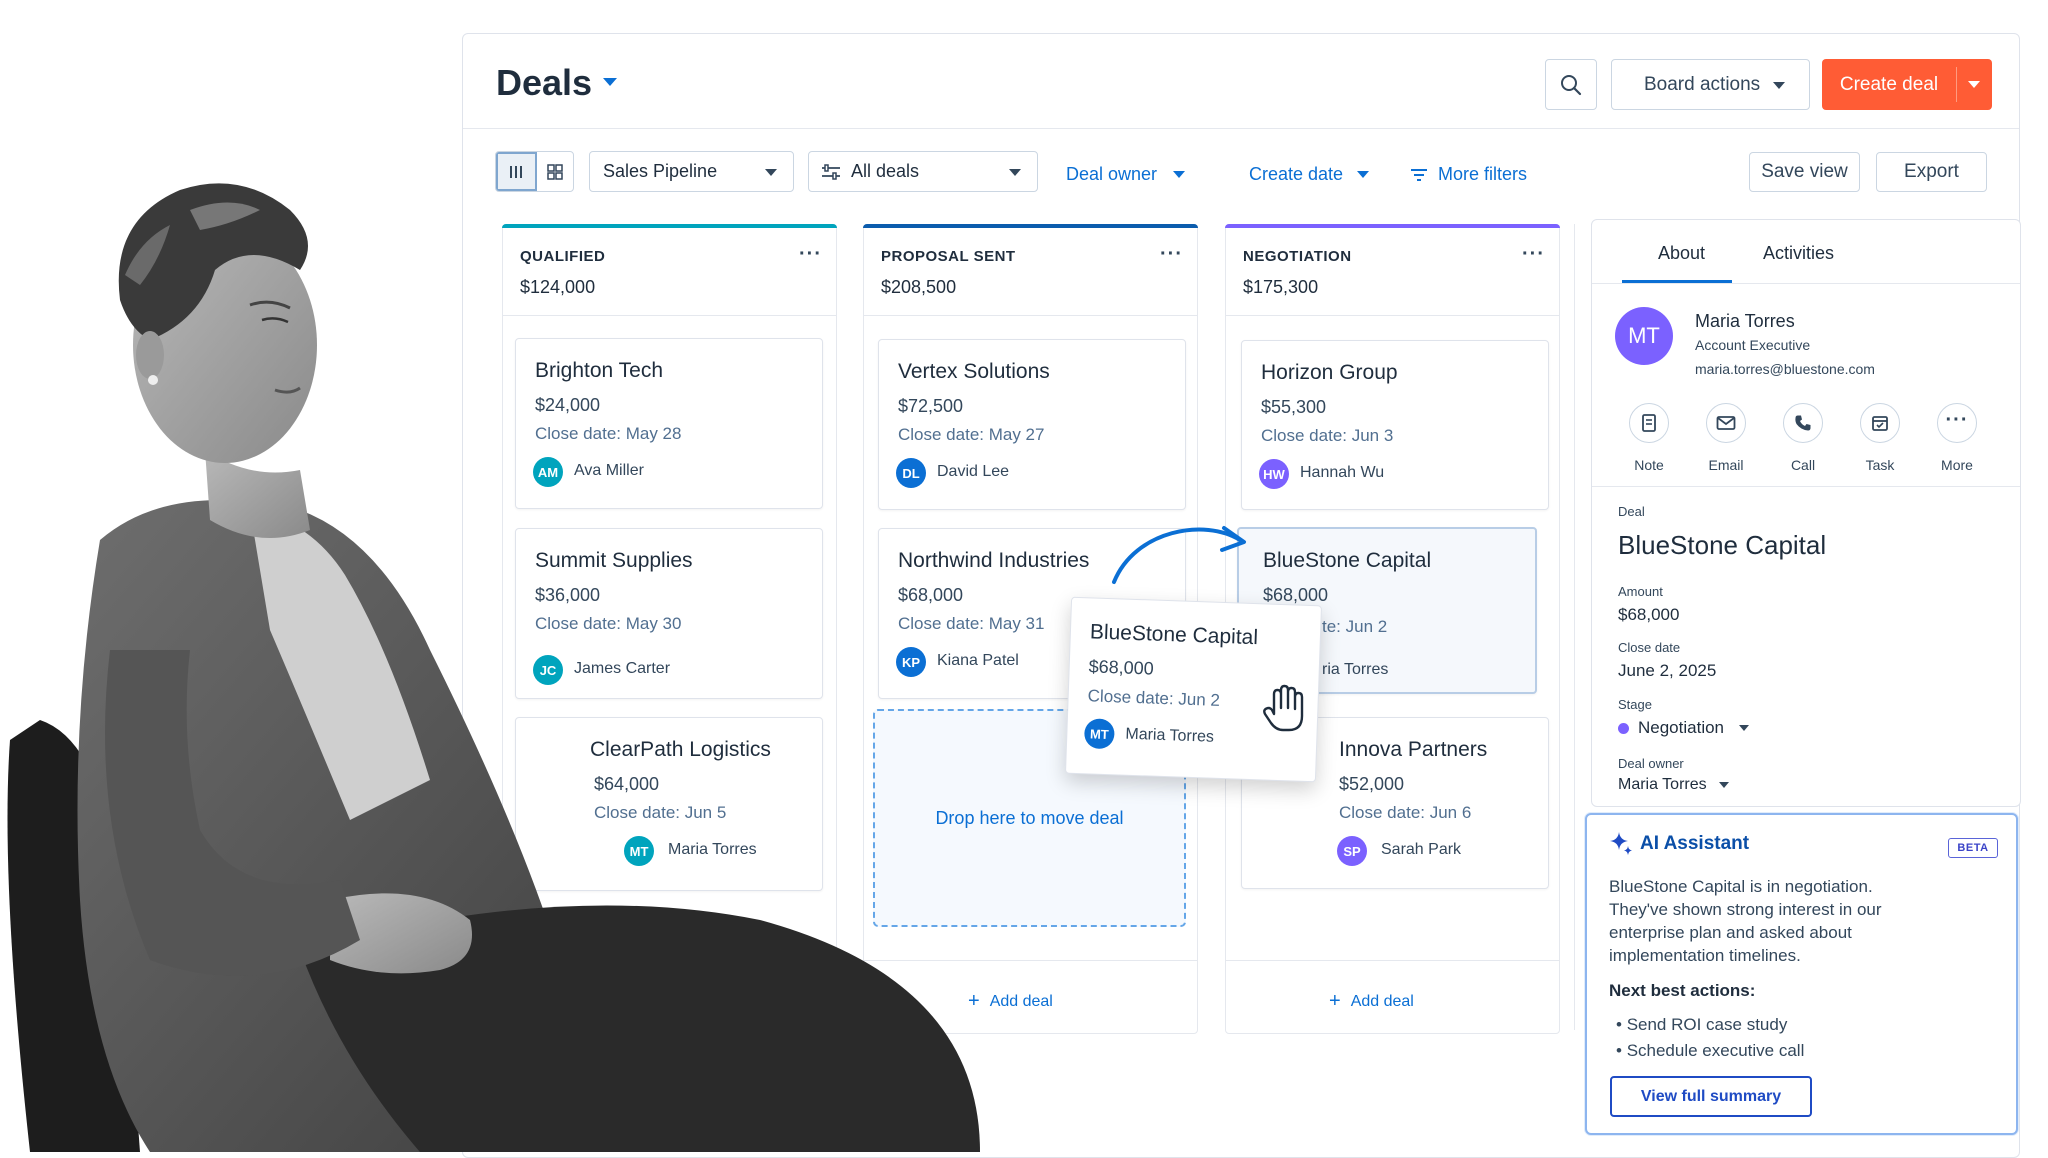  I want to click on close-date-value: June 2, 2025, so click(1667, 670).